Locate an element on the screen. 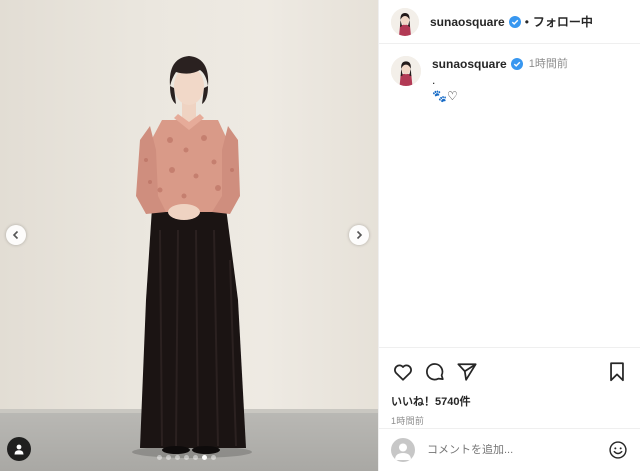 This screenshot has width=640, height=471. comment-bubble-icon is located at coordinates (435, 372).